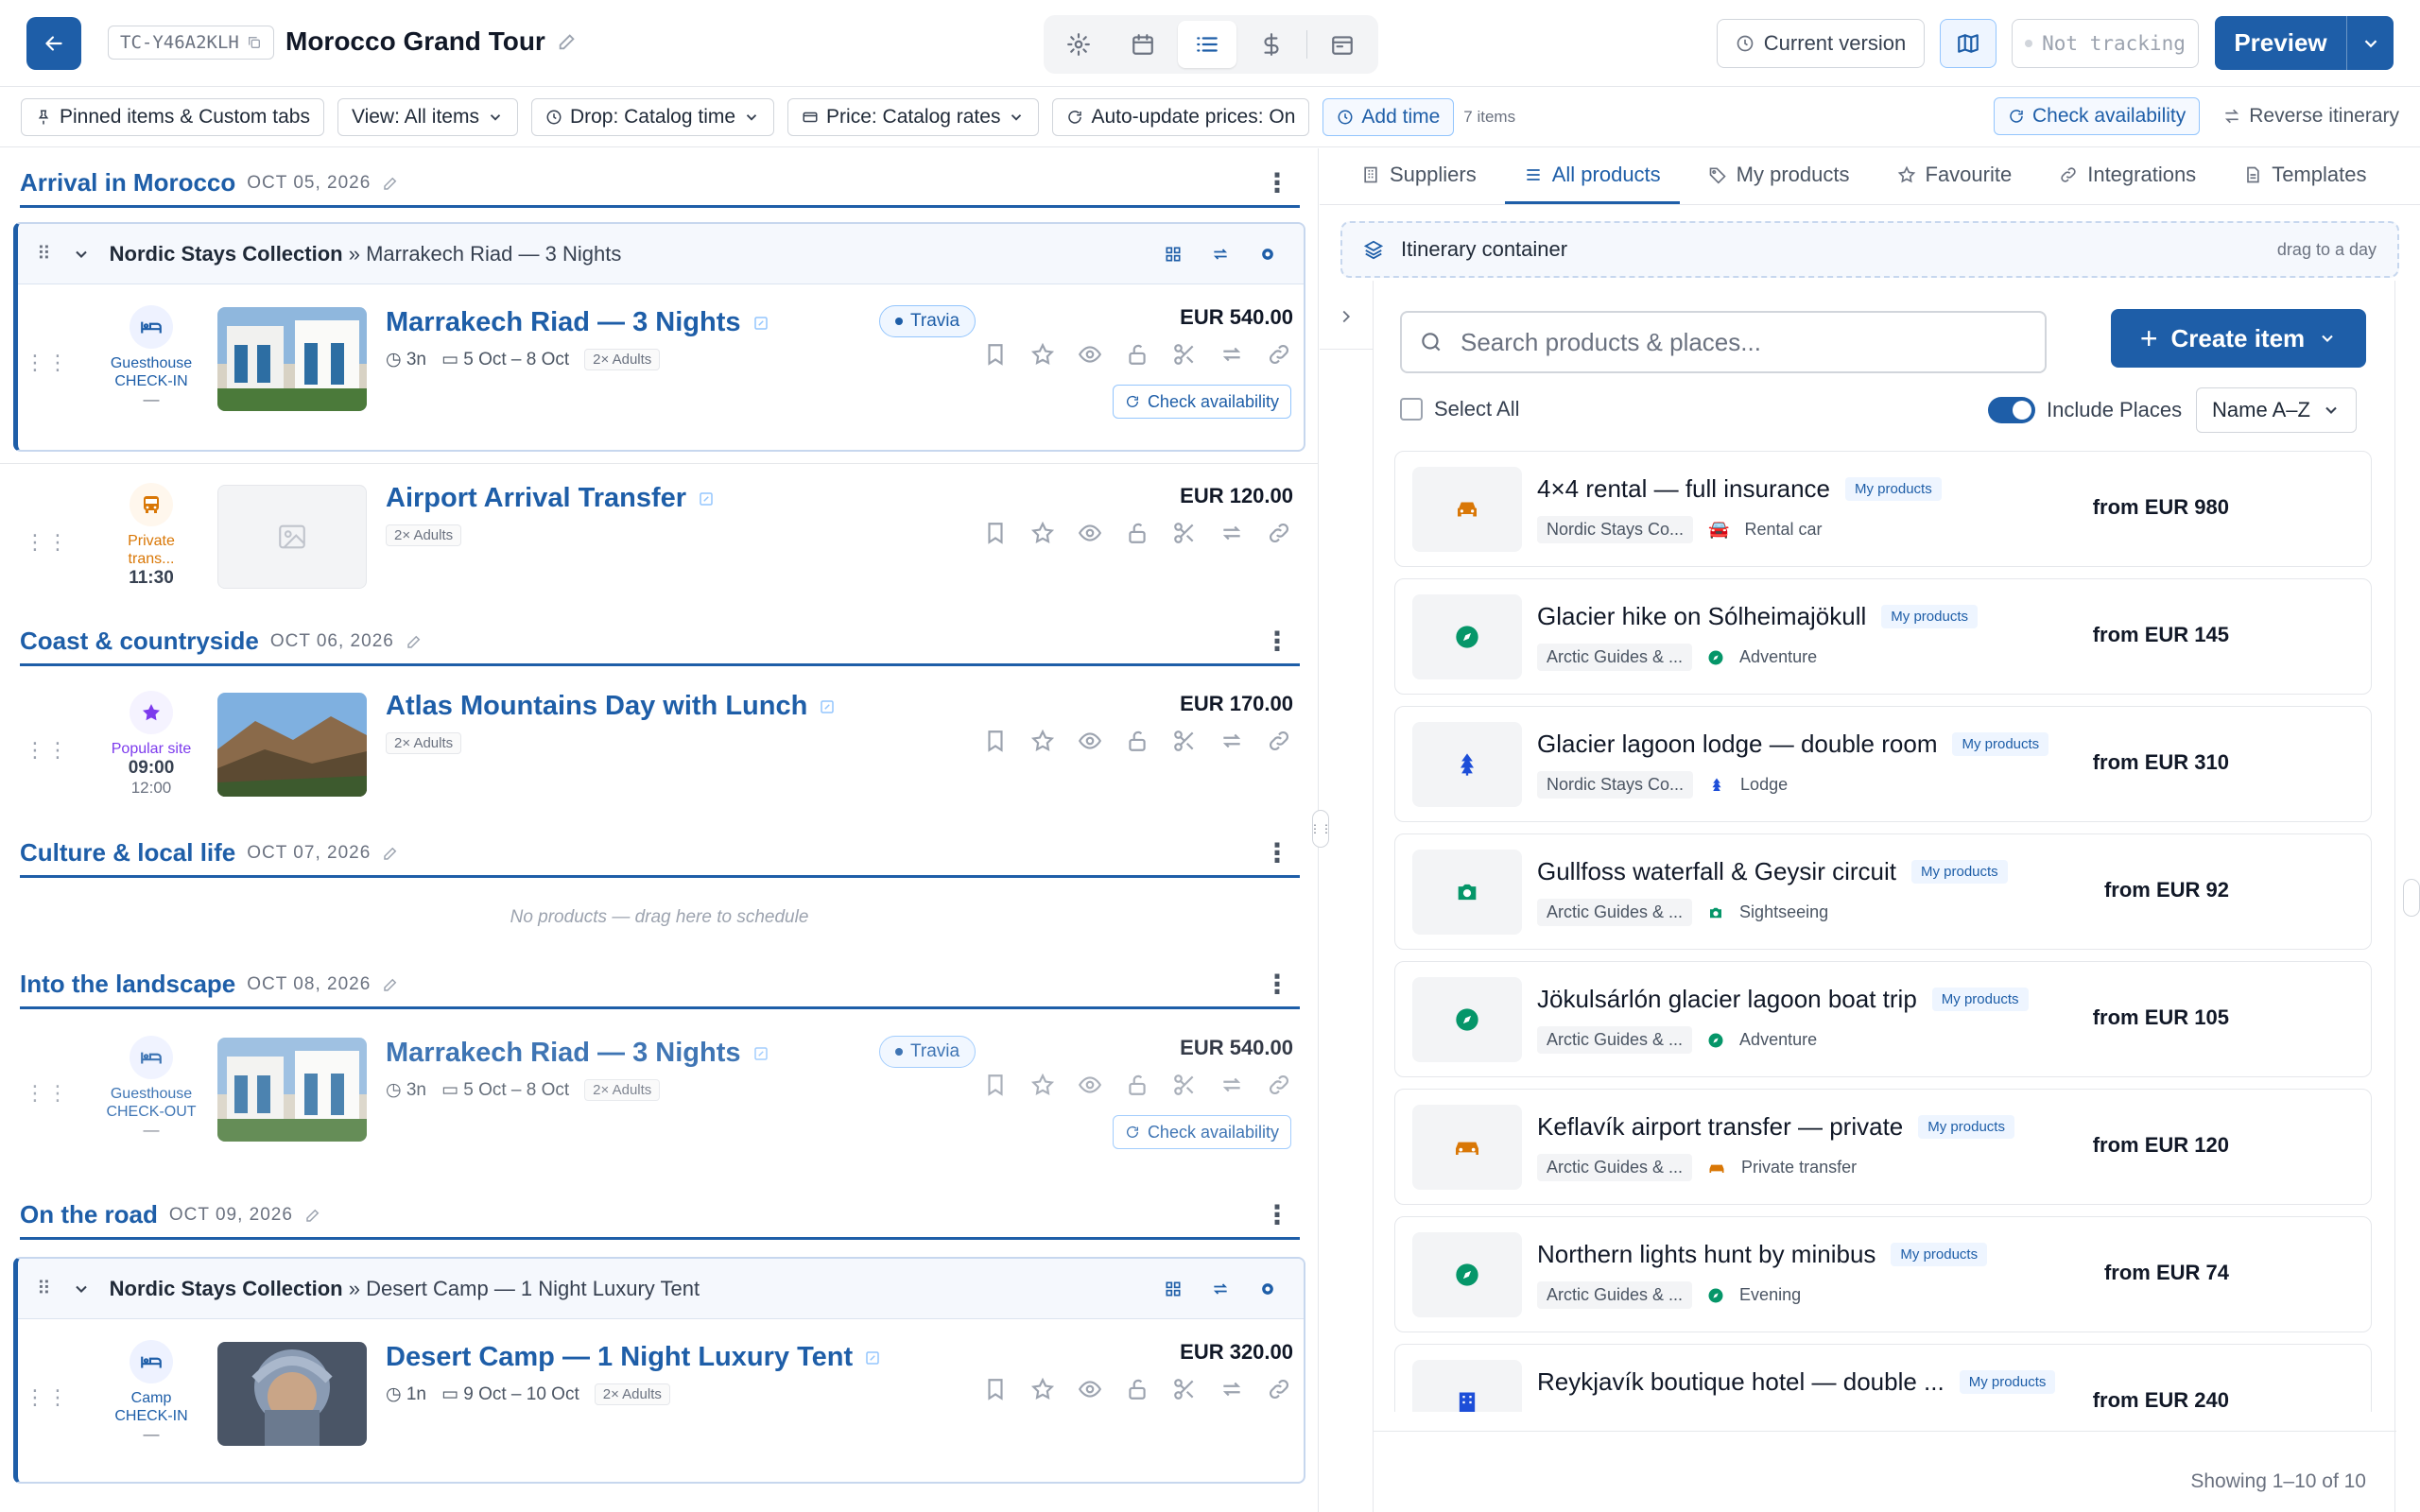  Describe the element at coordinates (2370, 43) in the screenshot. I see `preview-dropdown` at that location.